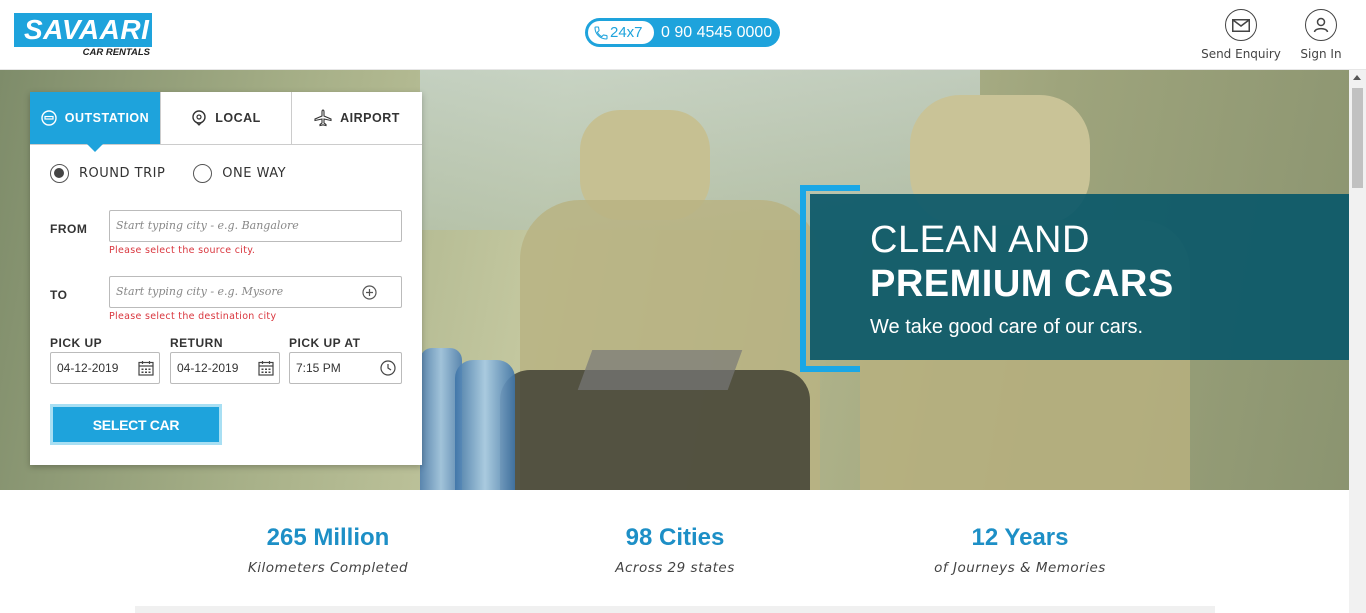  What do you see at coordinates (675, 537) in the screenshot?
I see `stat-value: 98 Cities` at bounding box center [675, 537].